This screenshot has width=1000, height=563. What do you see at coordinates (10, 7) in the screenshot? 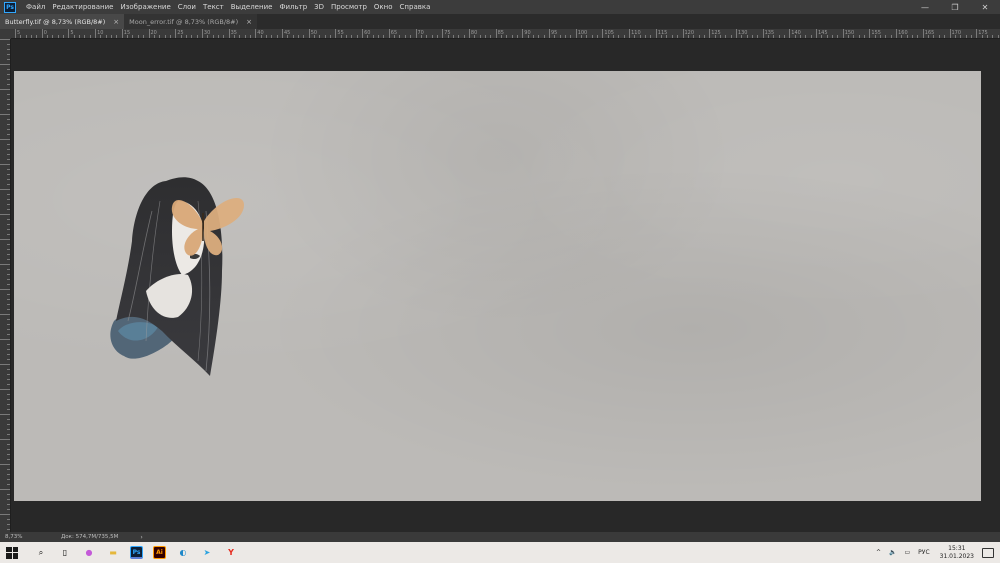
I see `photoshop-logo-icon: Ps` at bounding box center [10, 7].